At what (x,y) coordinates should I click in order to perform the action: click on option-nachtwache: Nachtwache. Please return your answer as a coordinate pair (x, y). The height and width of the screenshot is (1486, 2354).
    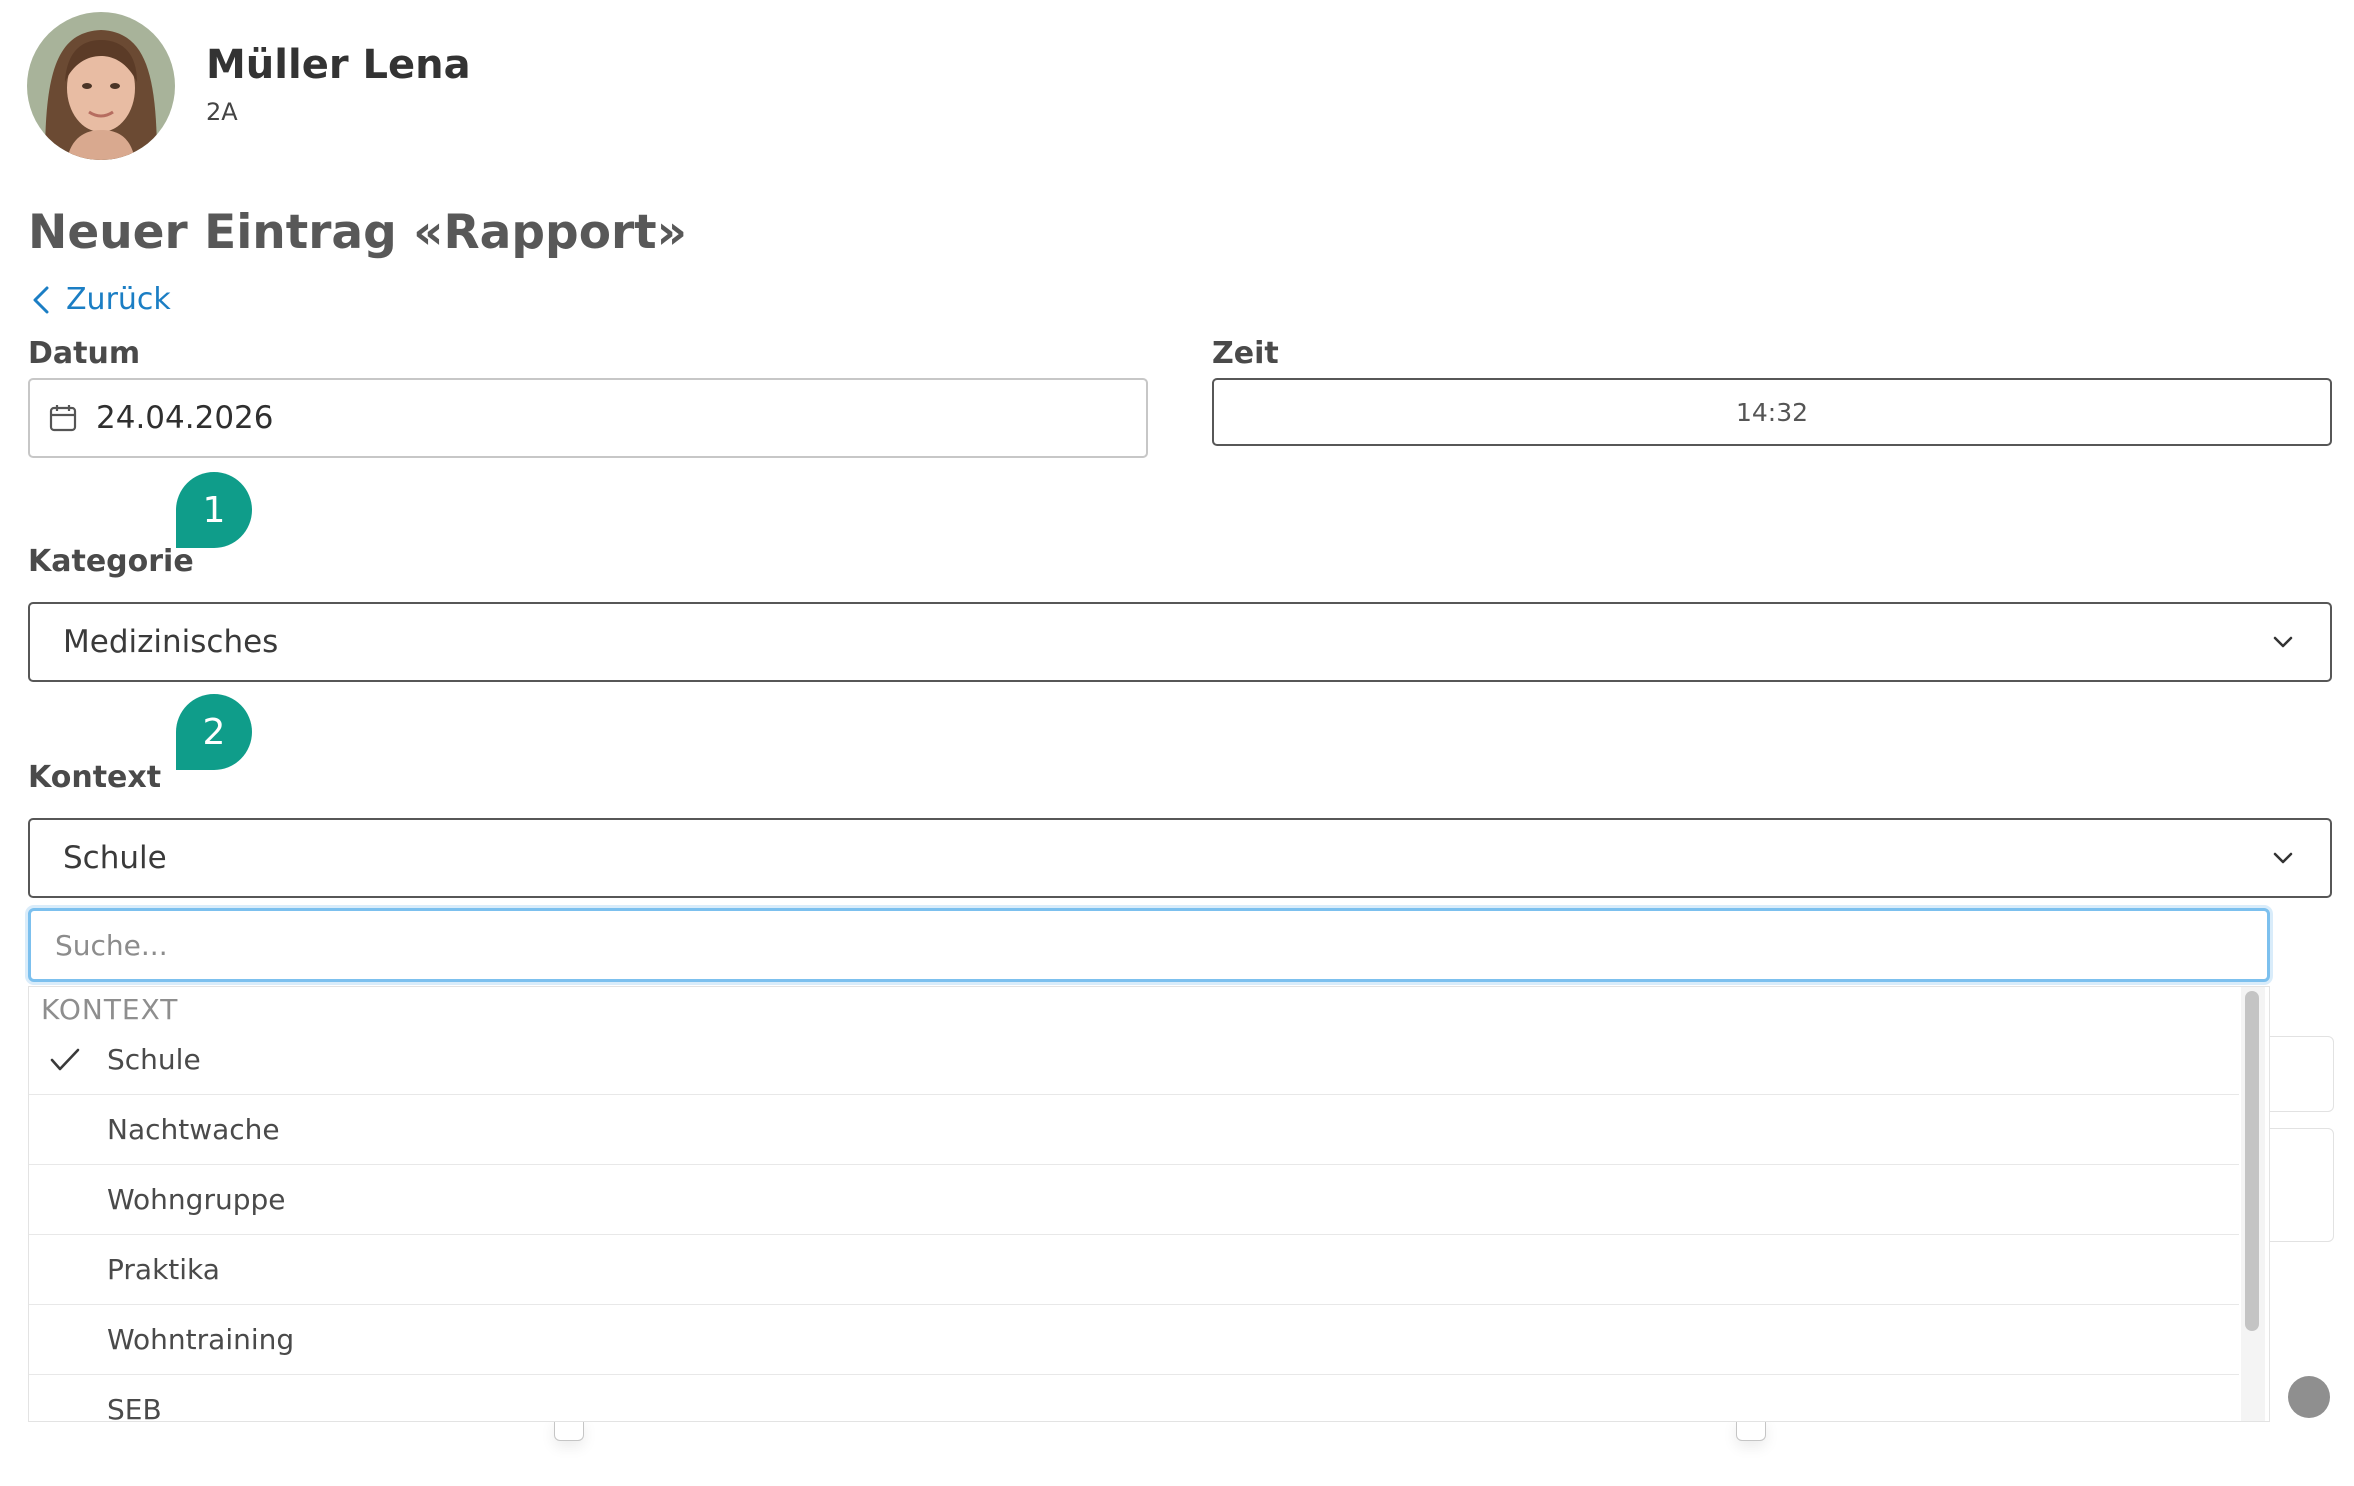
    Looking at the image, I should click on (1134, 1130).